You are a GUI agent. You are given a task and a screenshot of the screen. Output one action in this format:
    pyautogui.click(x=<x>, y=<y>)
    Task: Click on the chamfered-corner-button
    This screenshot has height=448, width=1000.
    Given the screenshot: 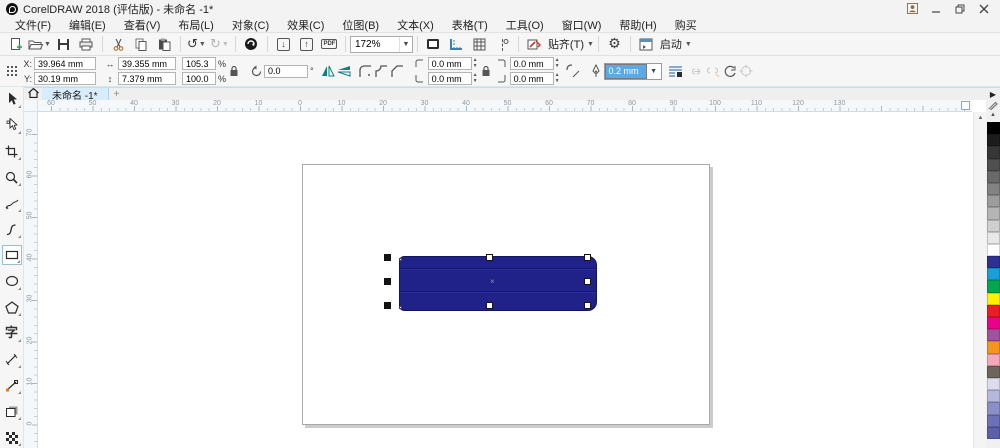 What is the action you would take?
    pyautogui.click(x=398, y=71)
    